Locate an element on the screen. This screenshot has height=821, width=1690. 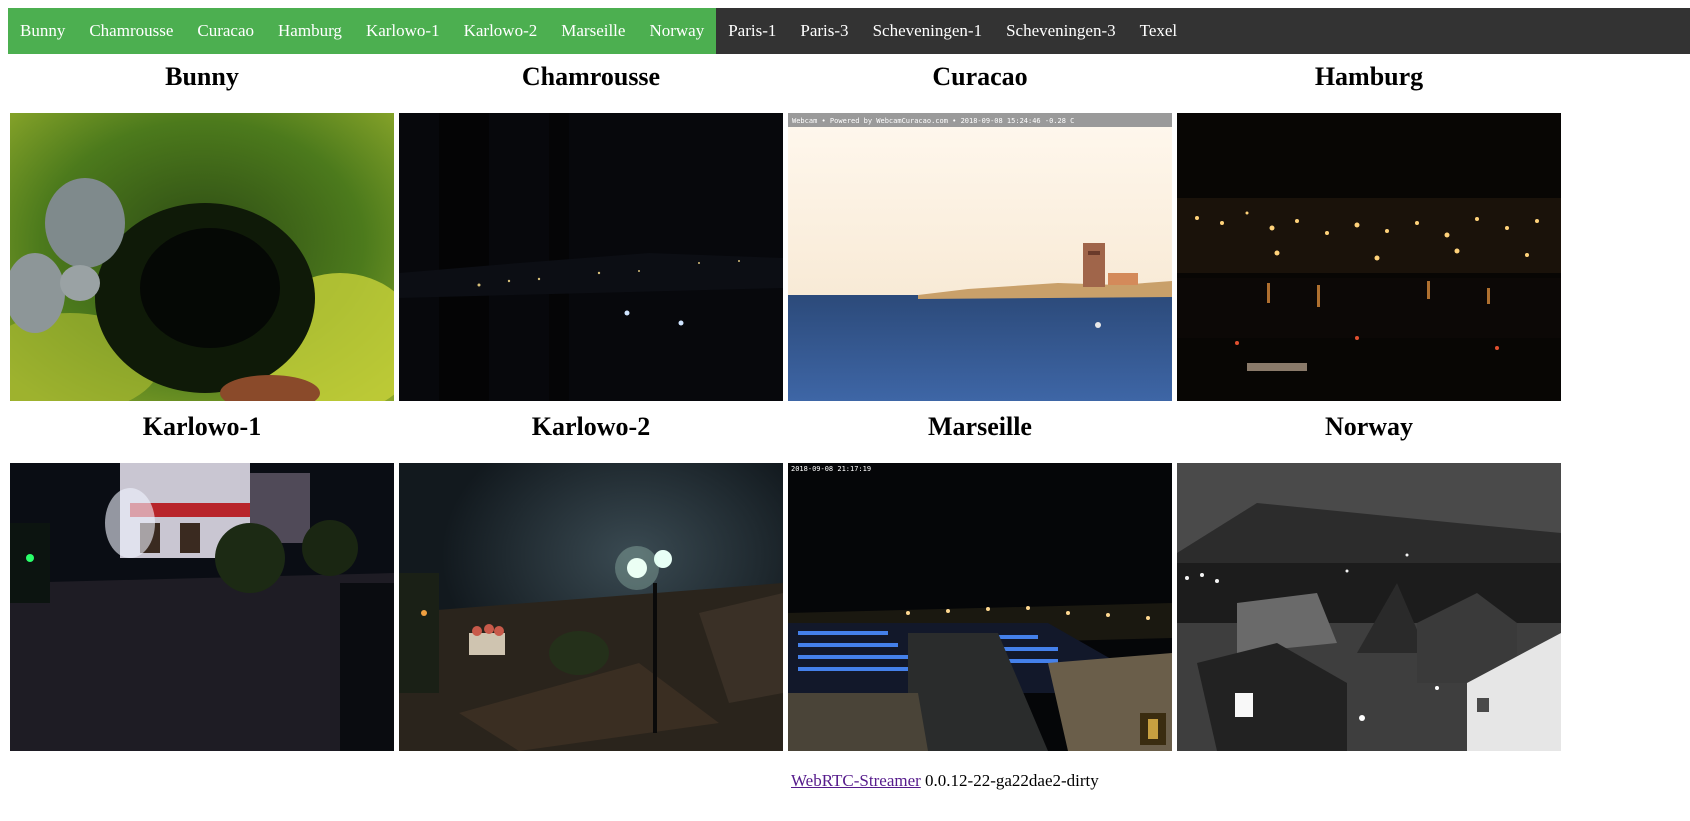
footer-version-line: WebRTC-Streamer 0.0.12-22-ga22dae2-dirty is located at coordinates (945, 781).